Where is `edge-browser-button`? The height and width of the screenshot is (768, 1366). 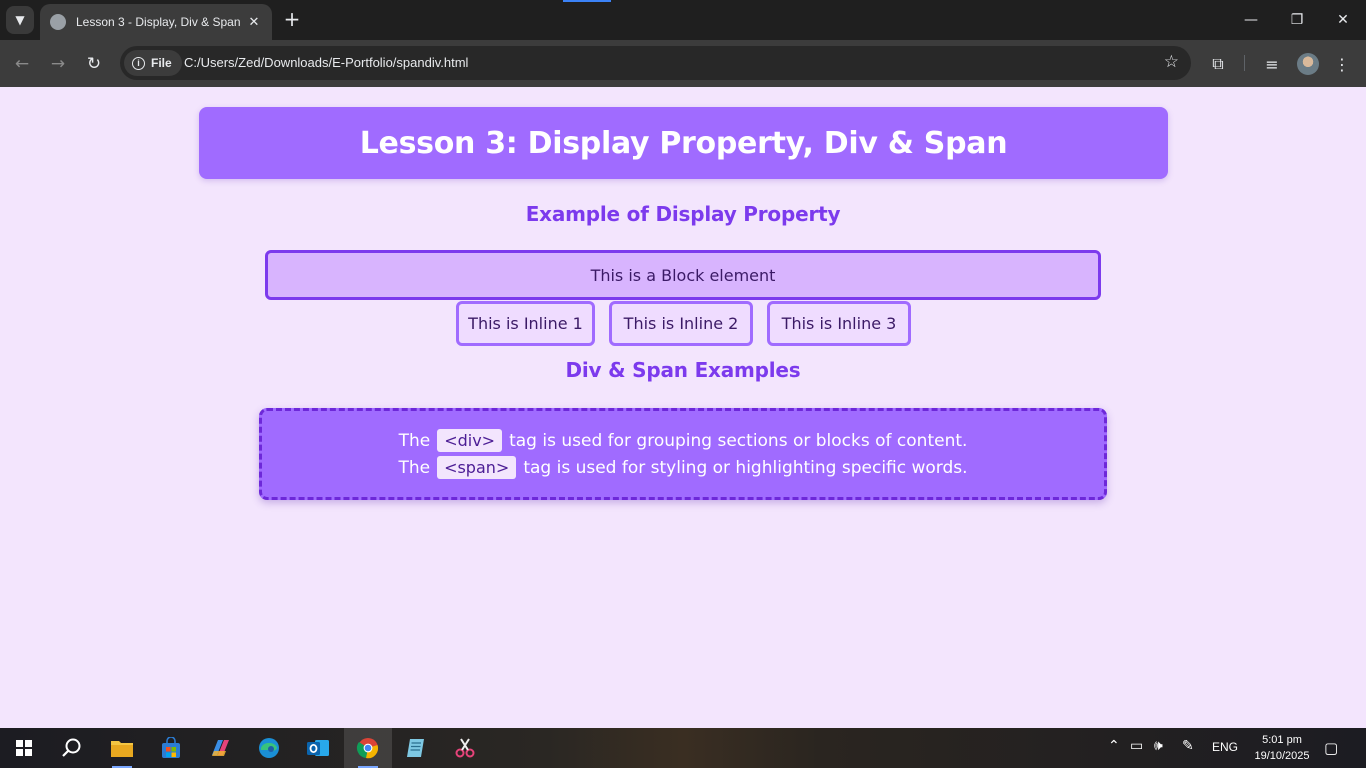
edge-browser-button is located at coordinates (269, 748).